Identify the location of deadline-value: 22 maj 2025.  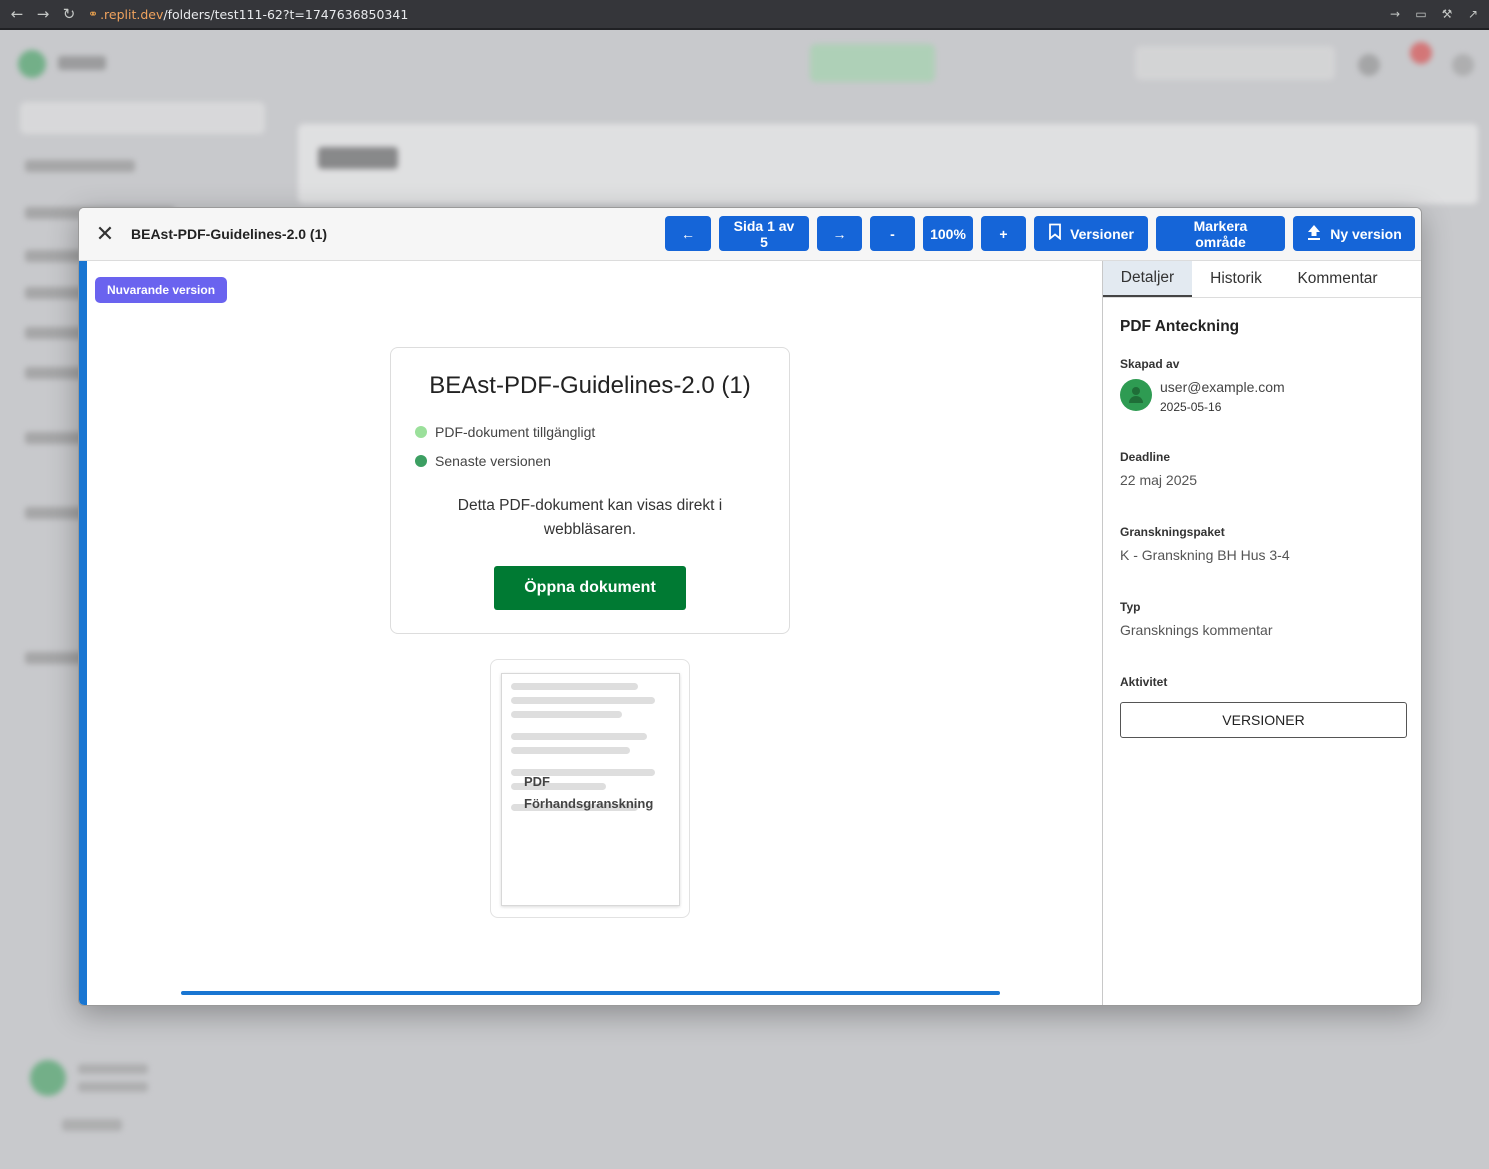
(1159, 480).